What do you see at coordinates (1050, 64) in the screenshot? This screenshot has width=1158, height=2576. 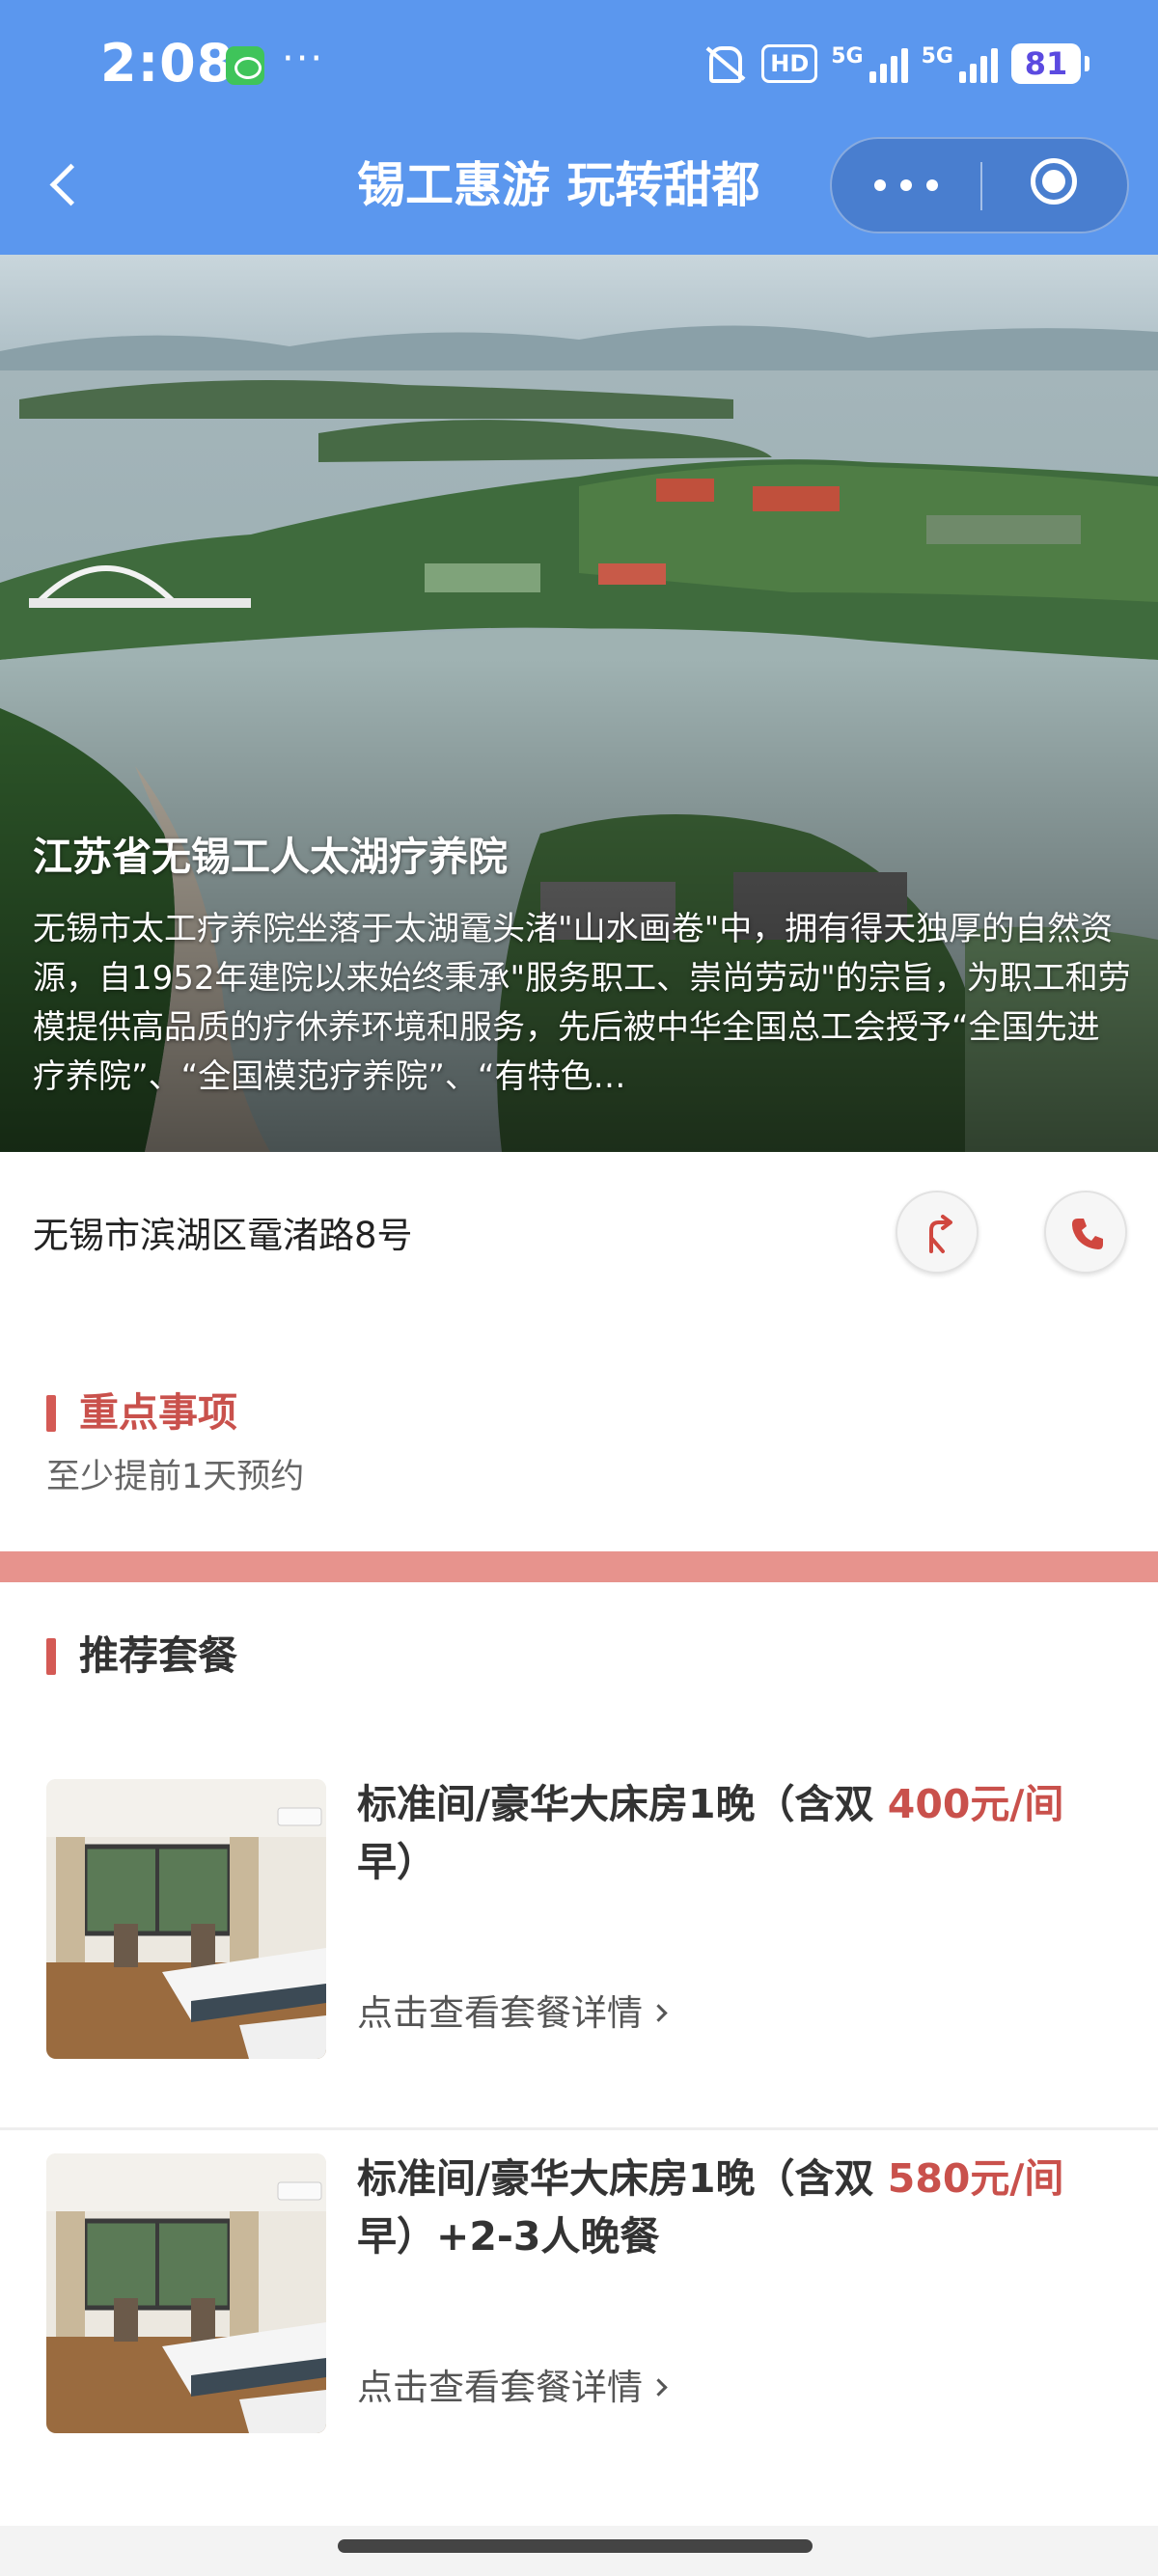 I see `battery-icon: 81` at bounding box center [1050, 64].